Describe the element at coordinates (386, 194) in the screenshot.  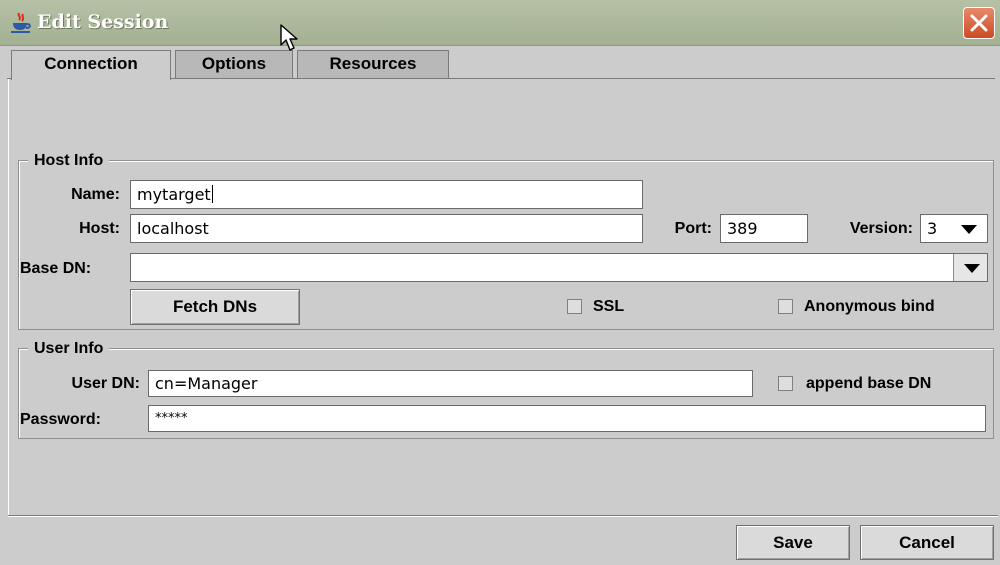
I see `name-field: mytarget` at that location.